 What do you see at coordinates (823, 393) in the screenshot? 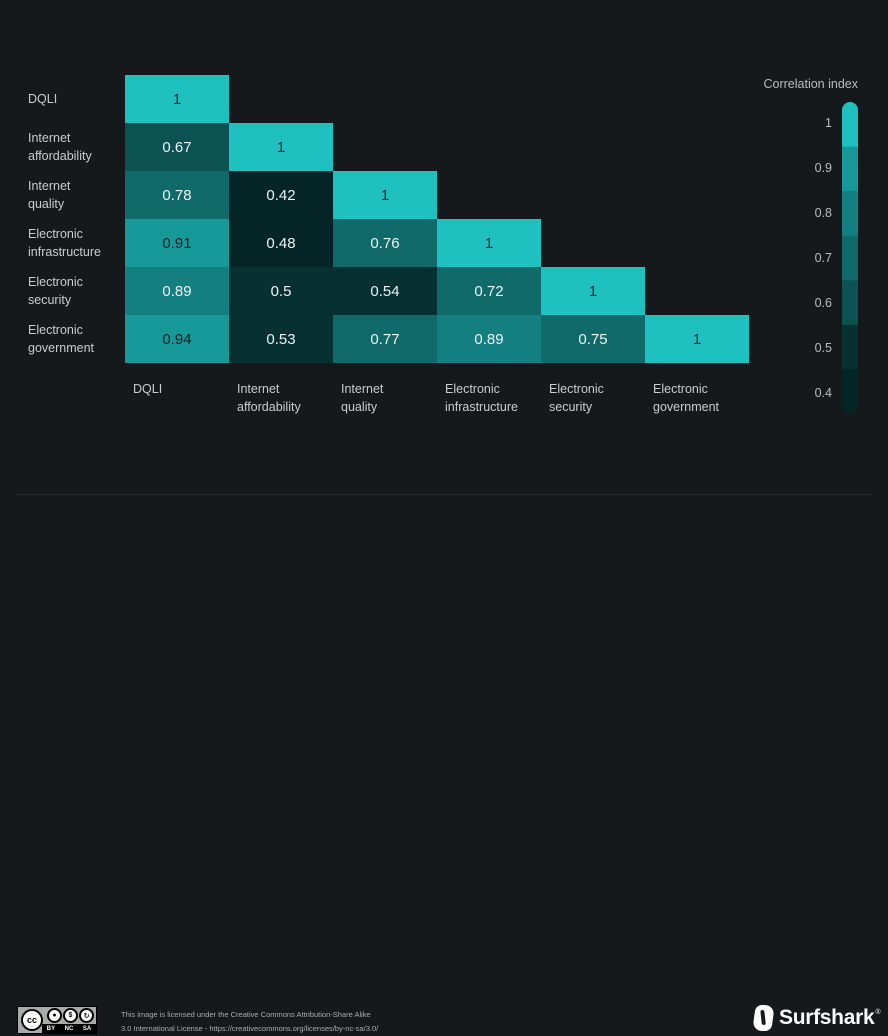
I see `legend-tick-label: 0.4` at bounding box center [823, 393].